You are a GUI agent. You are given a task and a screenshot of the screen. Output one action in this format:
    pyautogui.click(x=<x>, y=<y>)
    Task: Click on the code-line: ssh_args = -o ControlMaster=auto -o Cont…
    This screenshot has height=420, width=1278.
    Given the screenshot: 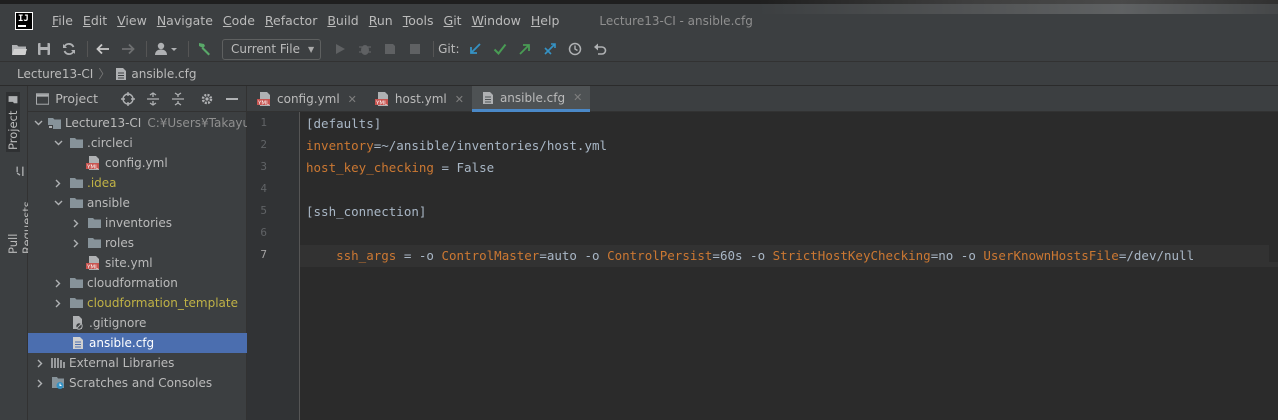 What is the action you would take?
    pyautogui.click(x=750, y=243)
    